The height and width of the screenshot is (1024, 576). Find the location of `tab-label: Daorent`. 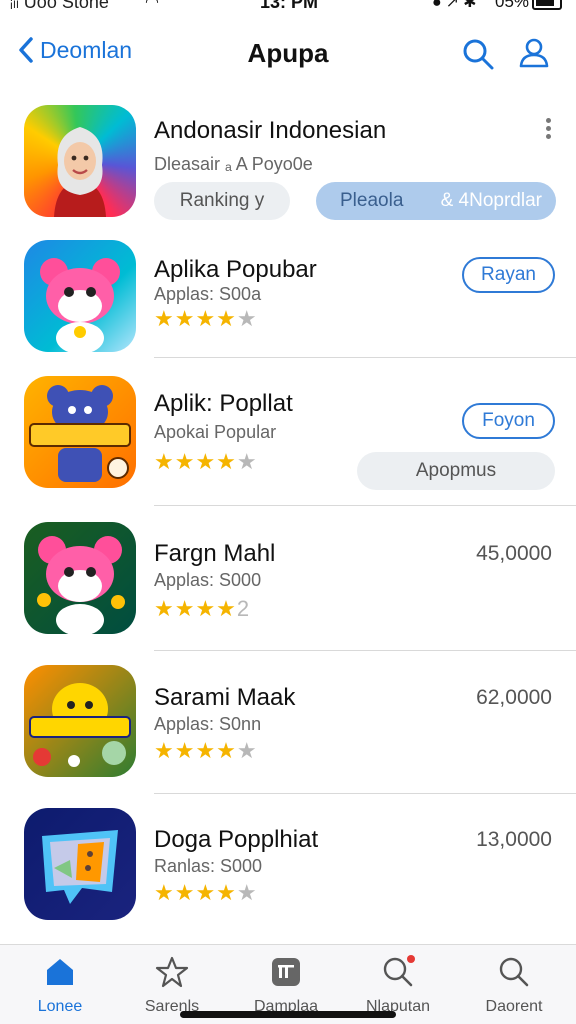

tab-label: Daorent is located at coordinates (514, 1006).